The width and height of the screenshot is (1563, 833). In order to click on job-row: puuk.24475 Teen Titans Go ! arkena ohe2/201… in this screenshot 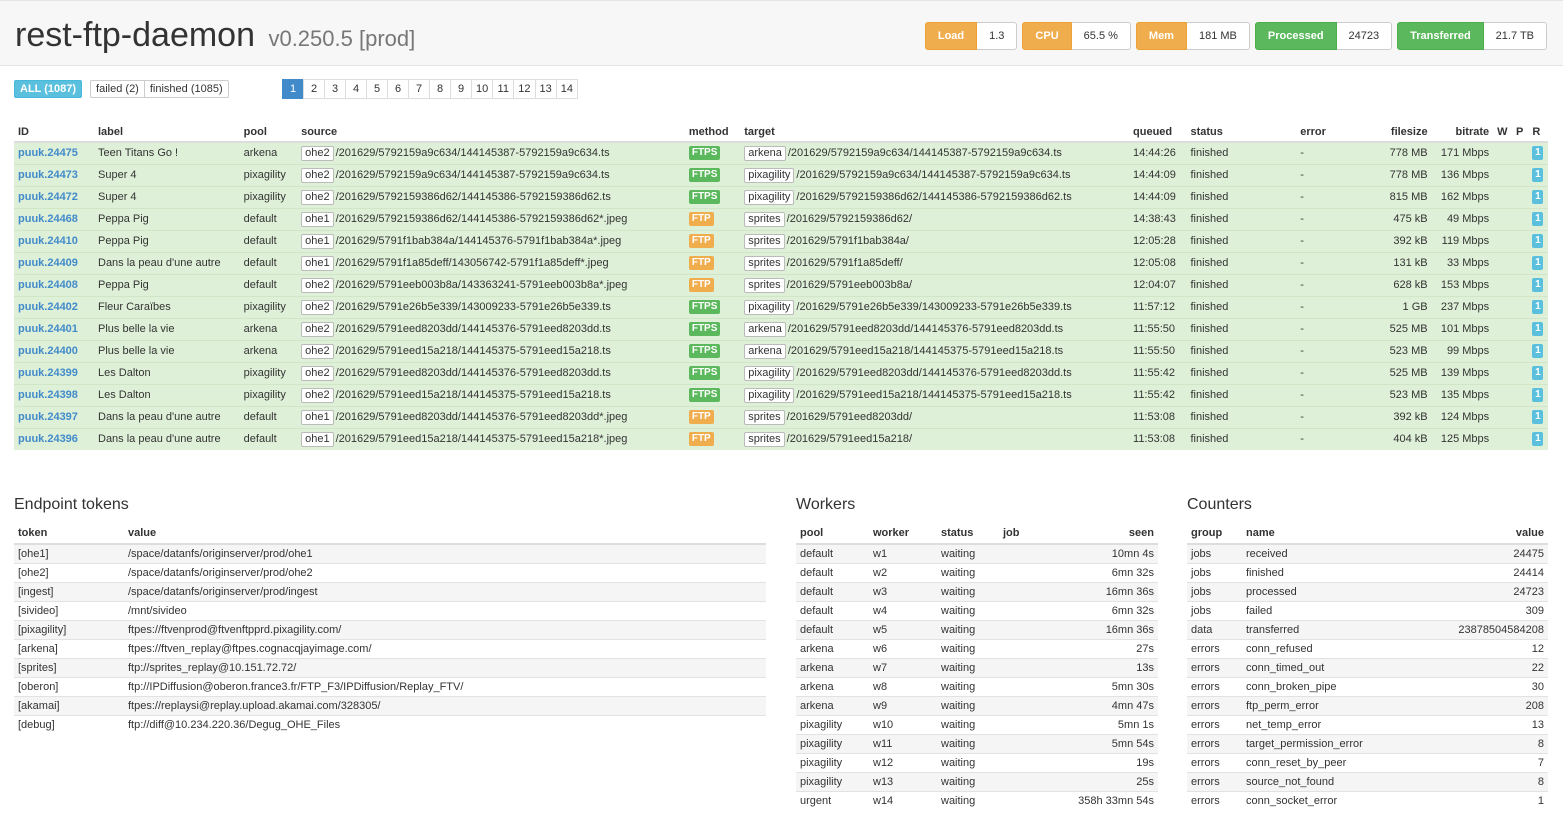, I will do `click(781, 152)`.